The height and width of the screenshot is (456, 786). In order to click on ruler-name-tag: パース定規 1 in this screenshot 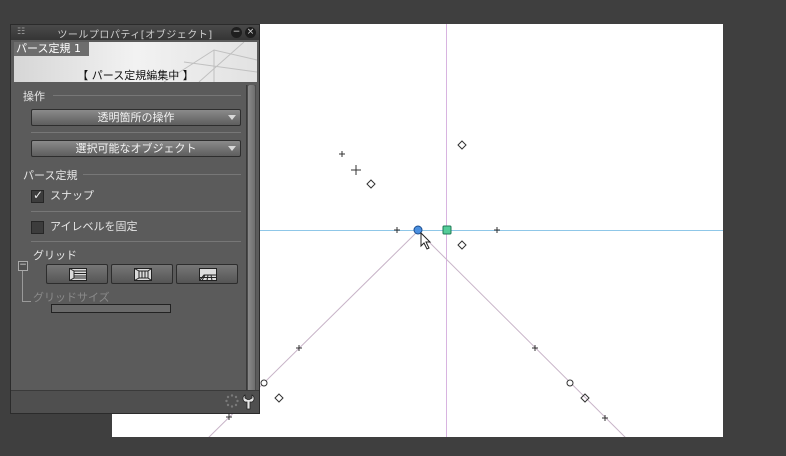, I will do `click(51, 49)`.